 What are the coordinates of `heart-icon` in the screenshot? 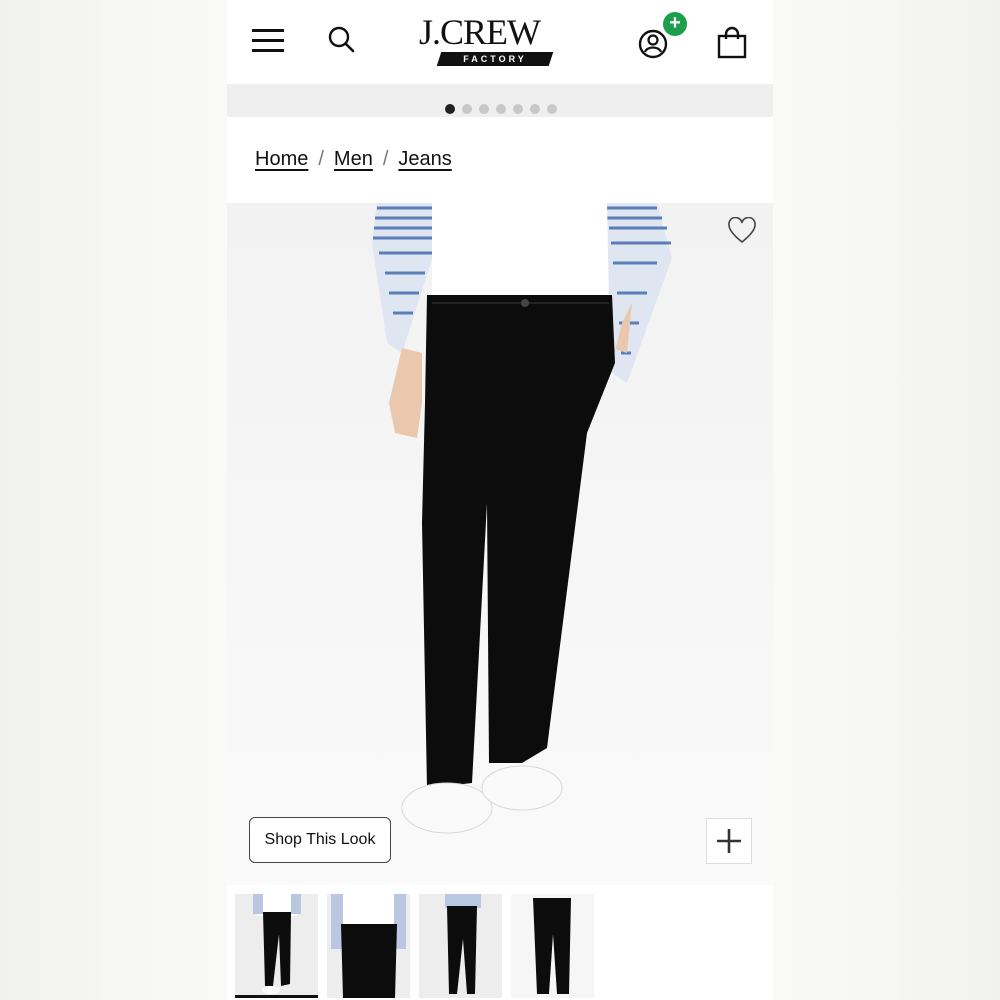 It's located at (742, 230).